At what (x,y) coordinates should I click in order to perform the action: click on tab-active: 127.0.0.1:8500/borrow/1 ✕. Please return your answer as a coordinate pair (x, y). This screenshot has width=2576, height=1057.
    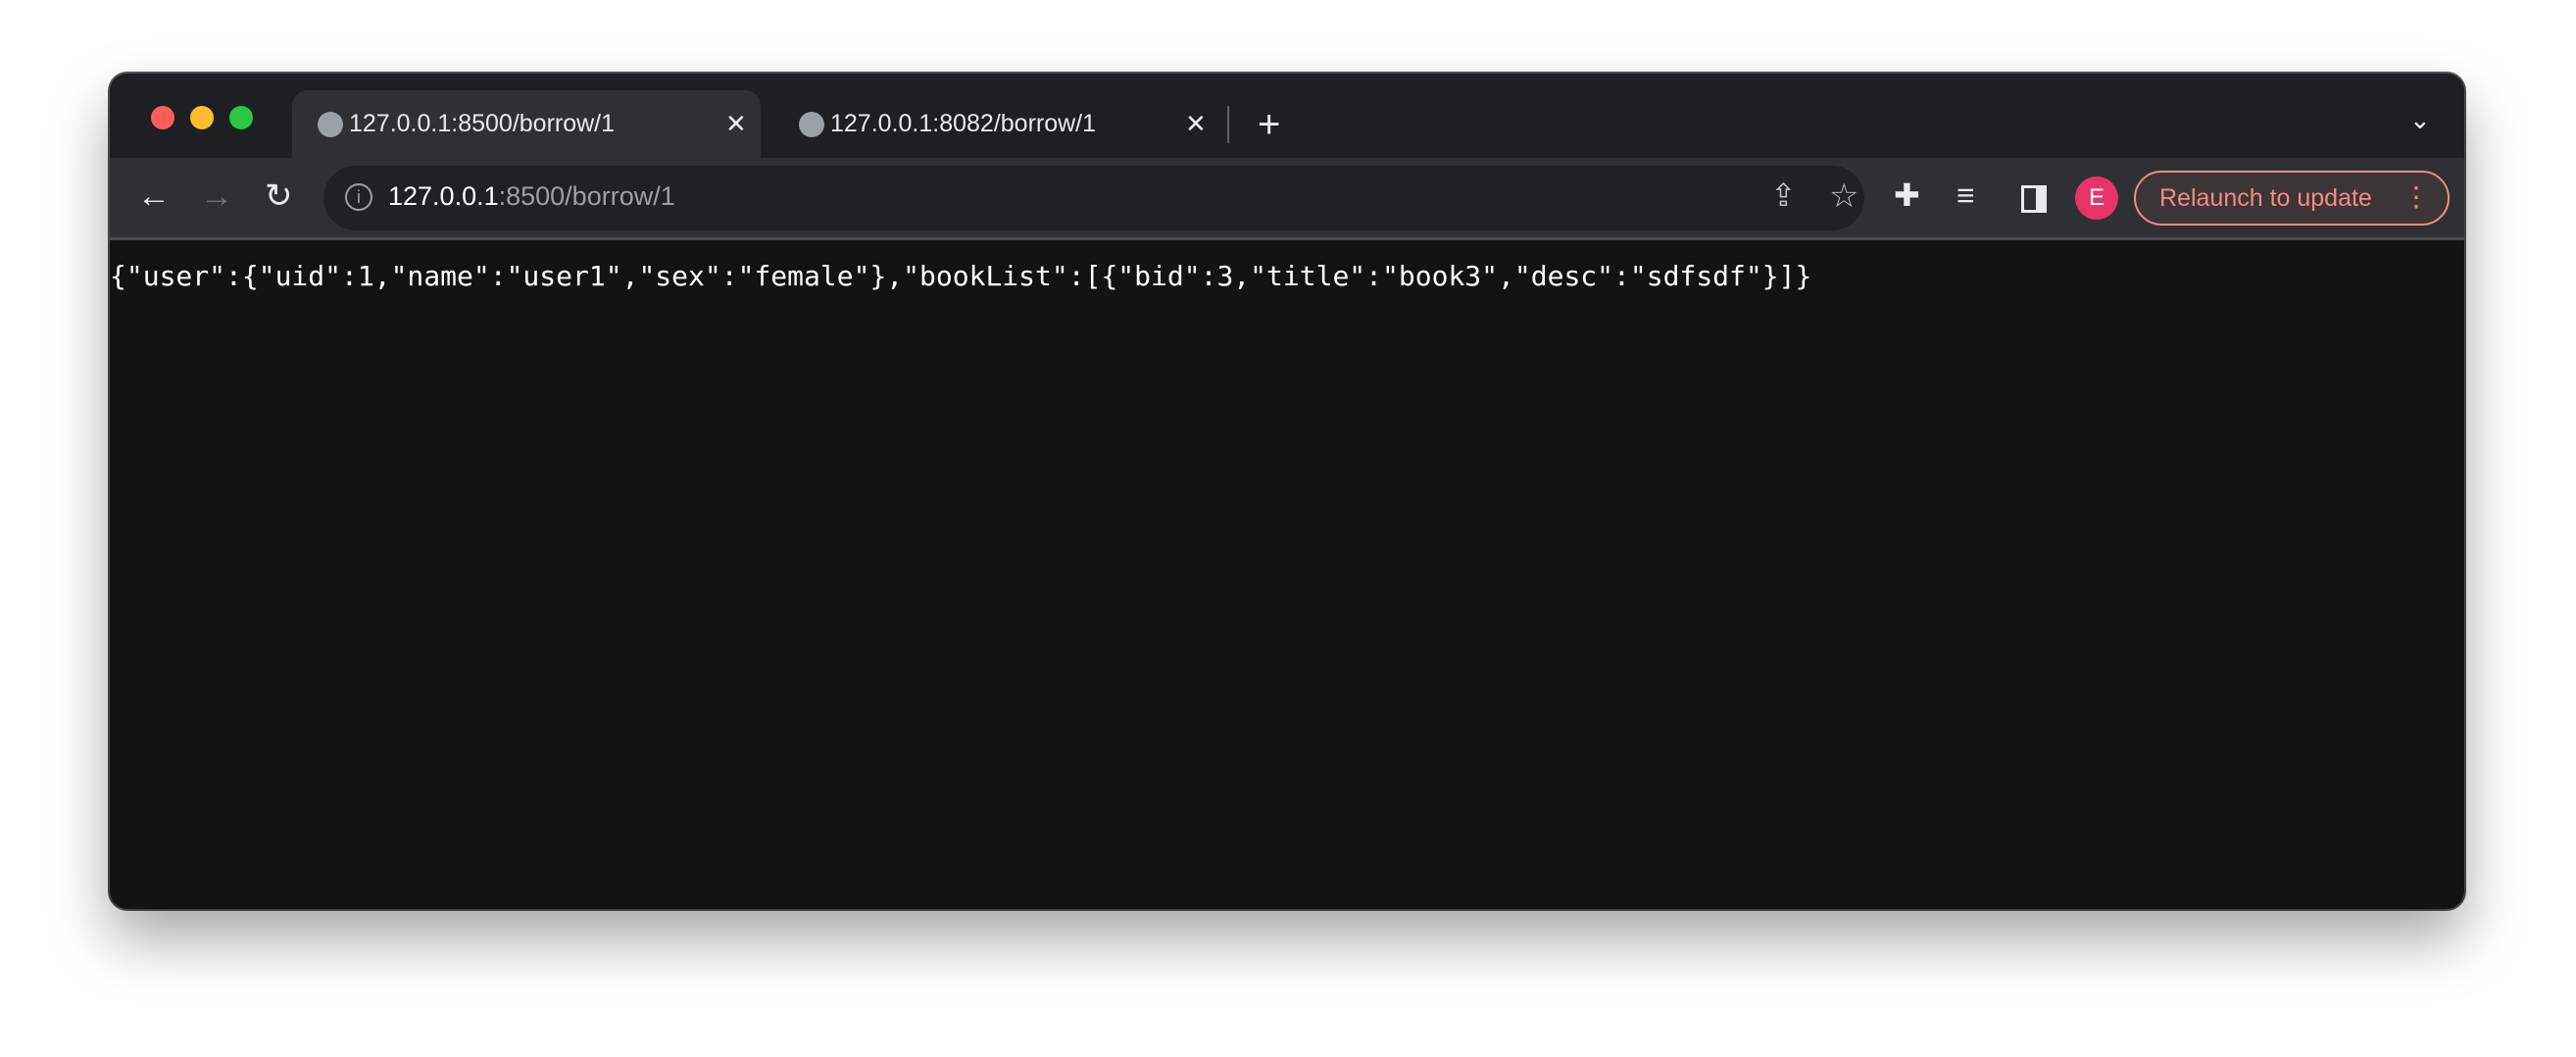
    Looking at the image, I should click on (526, 124).